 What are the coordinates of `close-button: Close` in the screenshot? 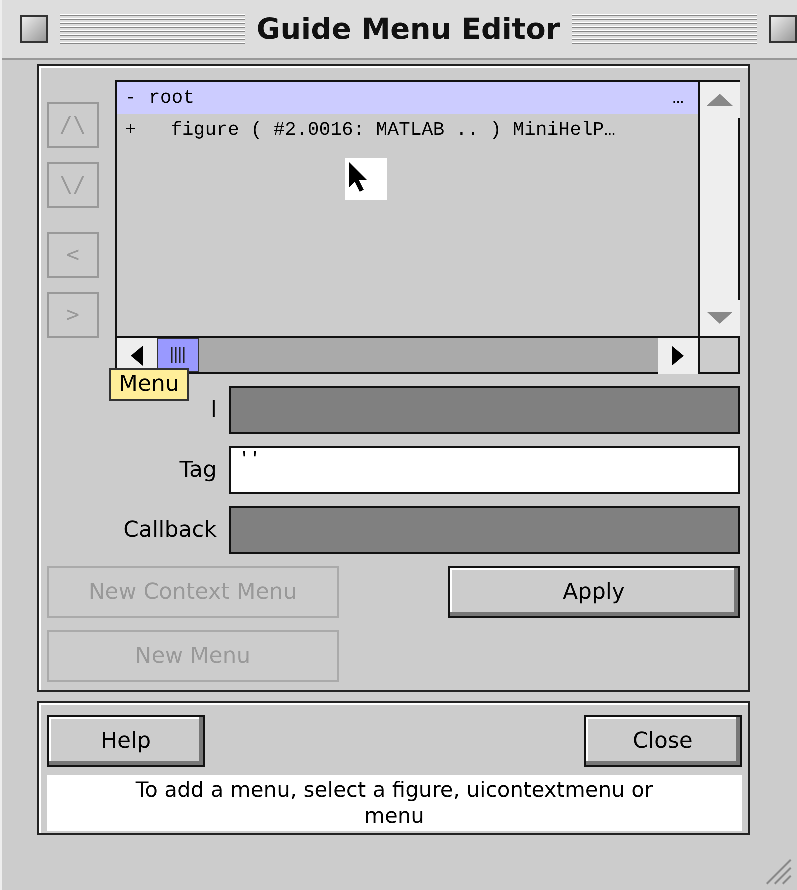 It's located at (663, 741).